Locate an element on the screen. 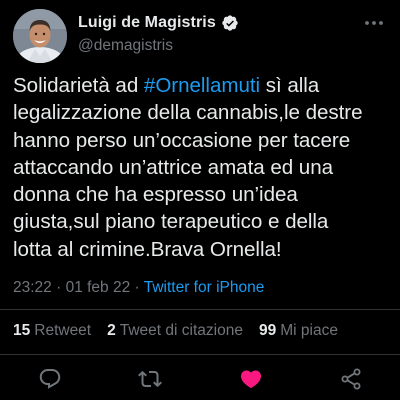 This screenshot has width=400, height=400. author-display-name: Luigi de Magistris is located at coordinates (147, 23).